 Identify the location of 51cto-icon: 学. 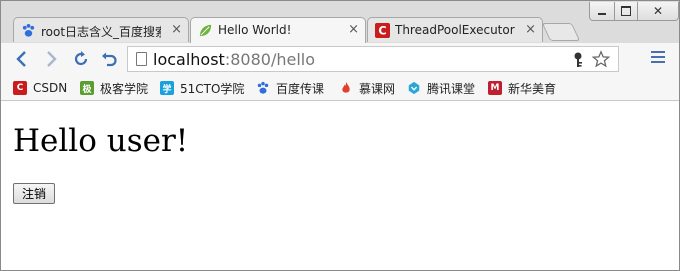
(167, 88).